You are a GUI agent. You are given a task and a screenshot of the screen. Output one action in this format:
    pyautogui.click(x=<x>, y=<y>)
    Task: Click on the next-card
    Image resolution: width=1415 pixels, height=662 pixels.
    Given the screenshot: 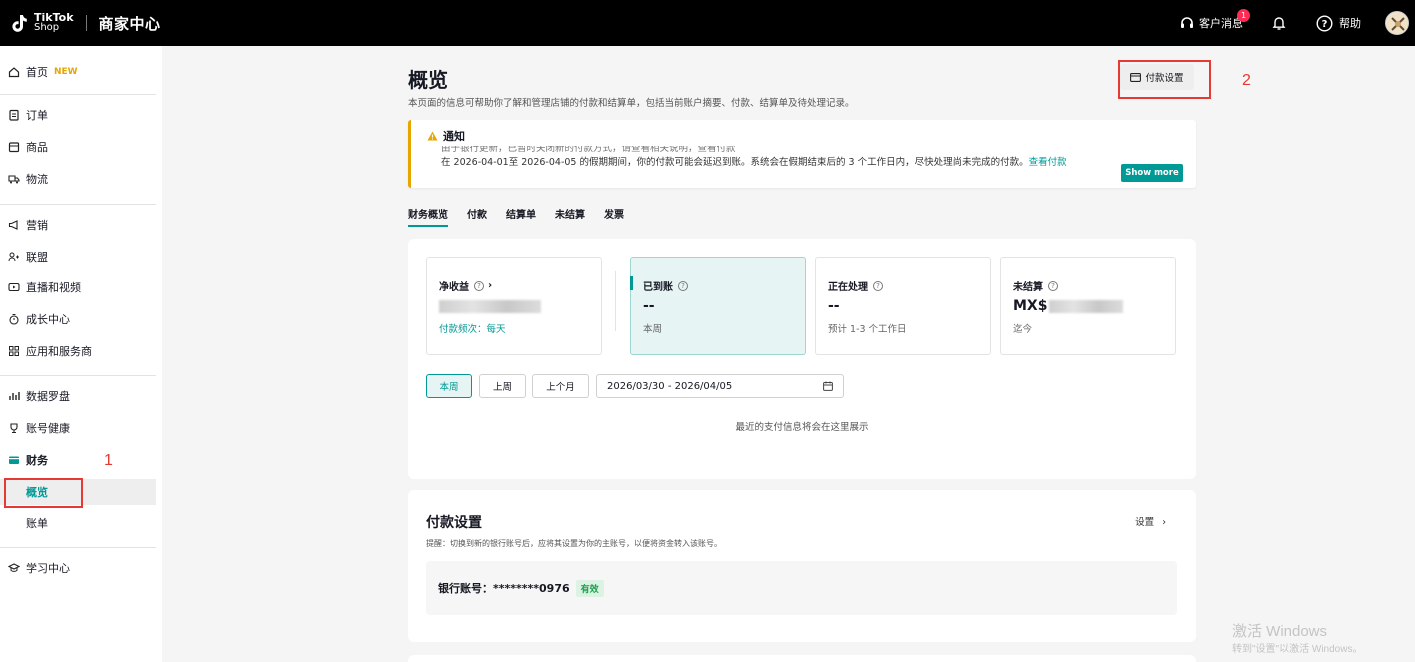 What is the action you would take?
    pyautogui.click(x=802, y=658)
    